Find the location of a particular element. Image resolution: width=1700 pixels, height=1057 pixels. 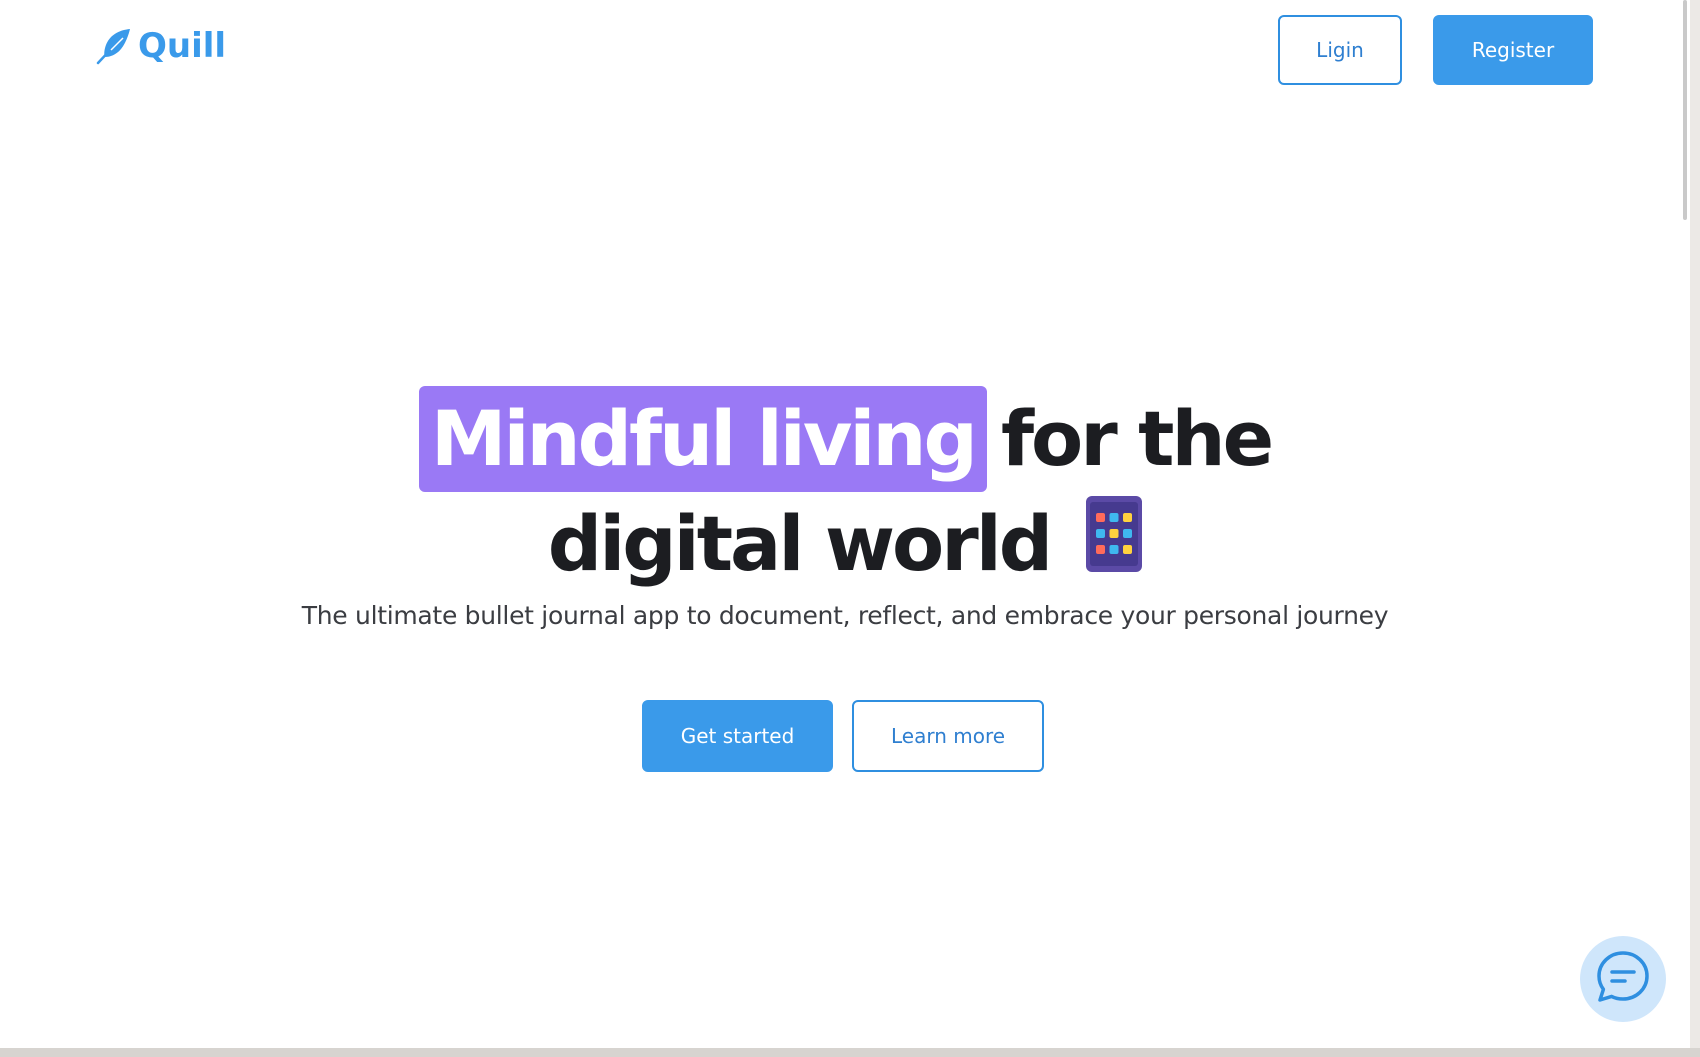

feather-icon is located at coordinates (114, 46).